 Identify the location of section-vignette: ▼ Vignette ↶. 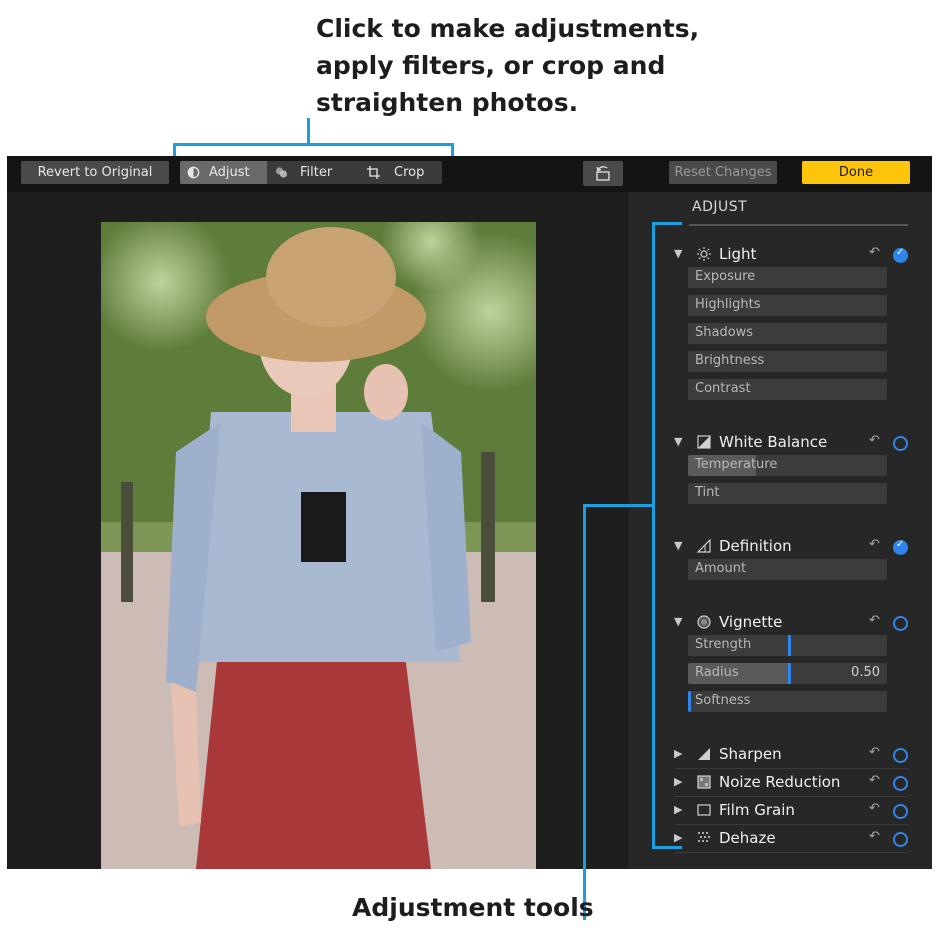
(794, 624).